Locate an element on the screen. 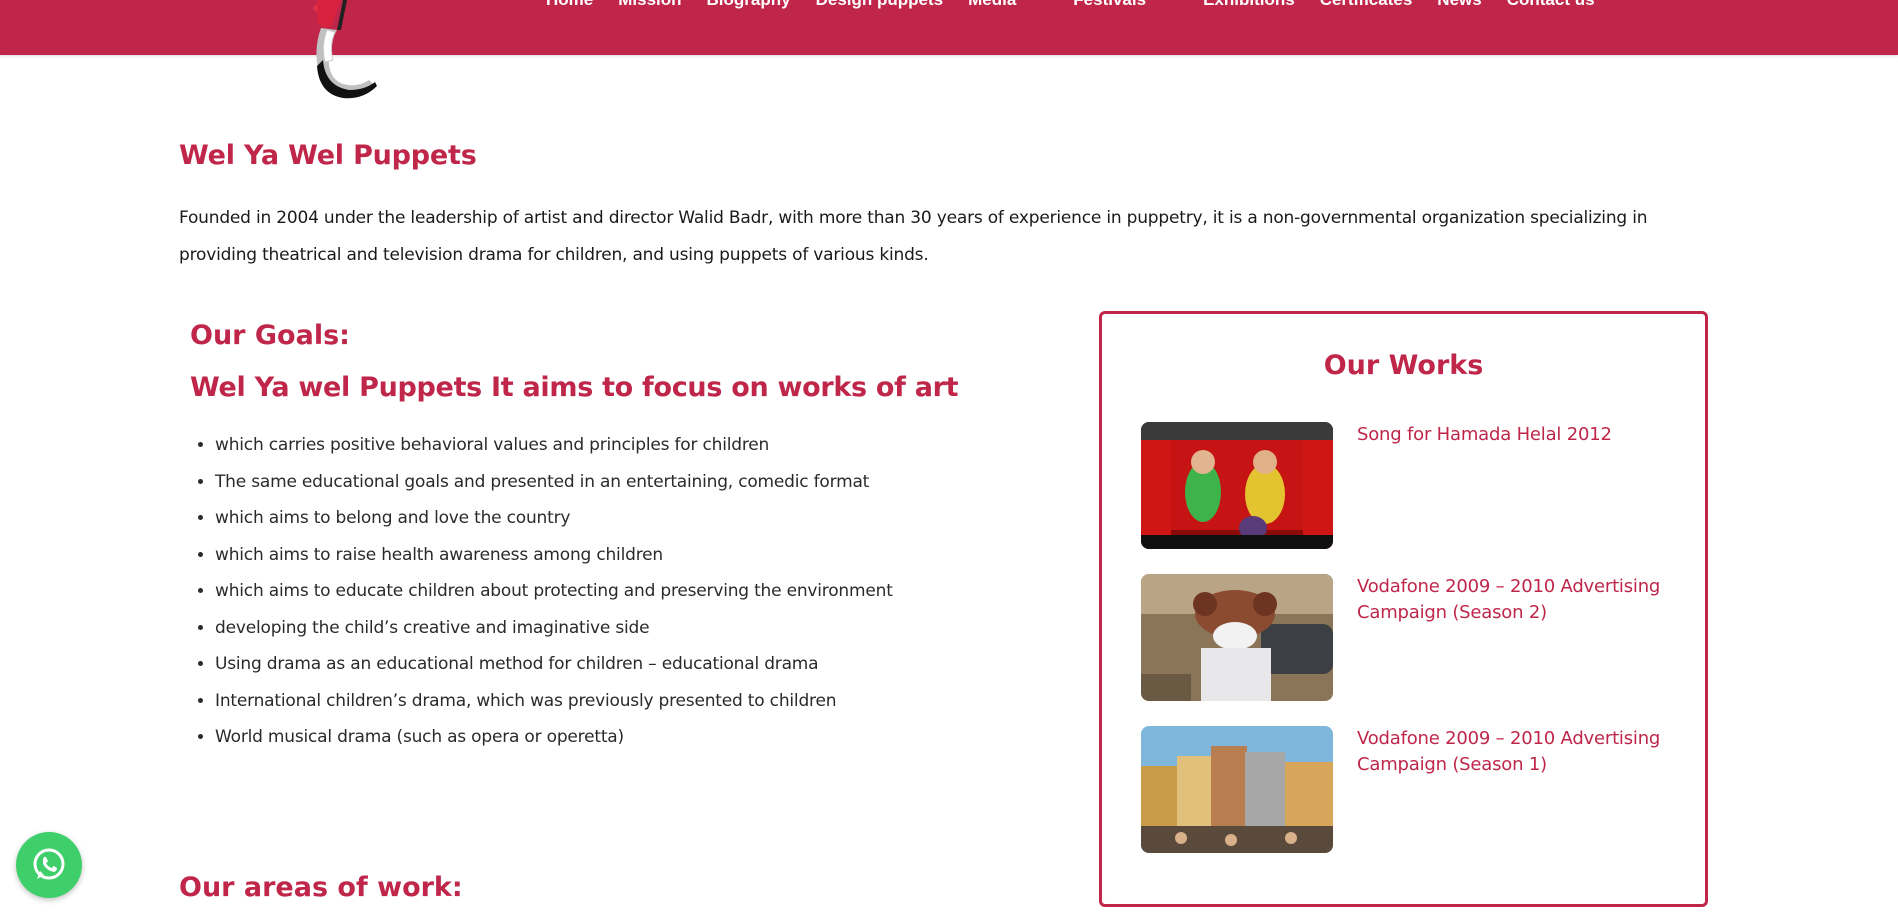  work-item: Song for Hamada Helal 2012 is located at coordinates (1411, 486).